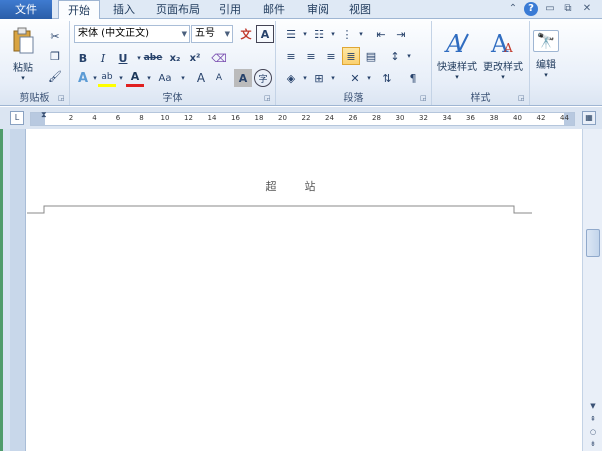  I want to click on styles-group: A 快速样式 ▾ A A 更改样式 ▾ 样式 ◲, so click(481, 63).